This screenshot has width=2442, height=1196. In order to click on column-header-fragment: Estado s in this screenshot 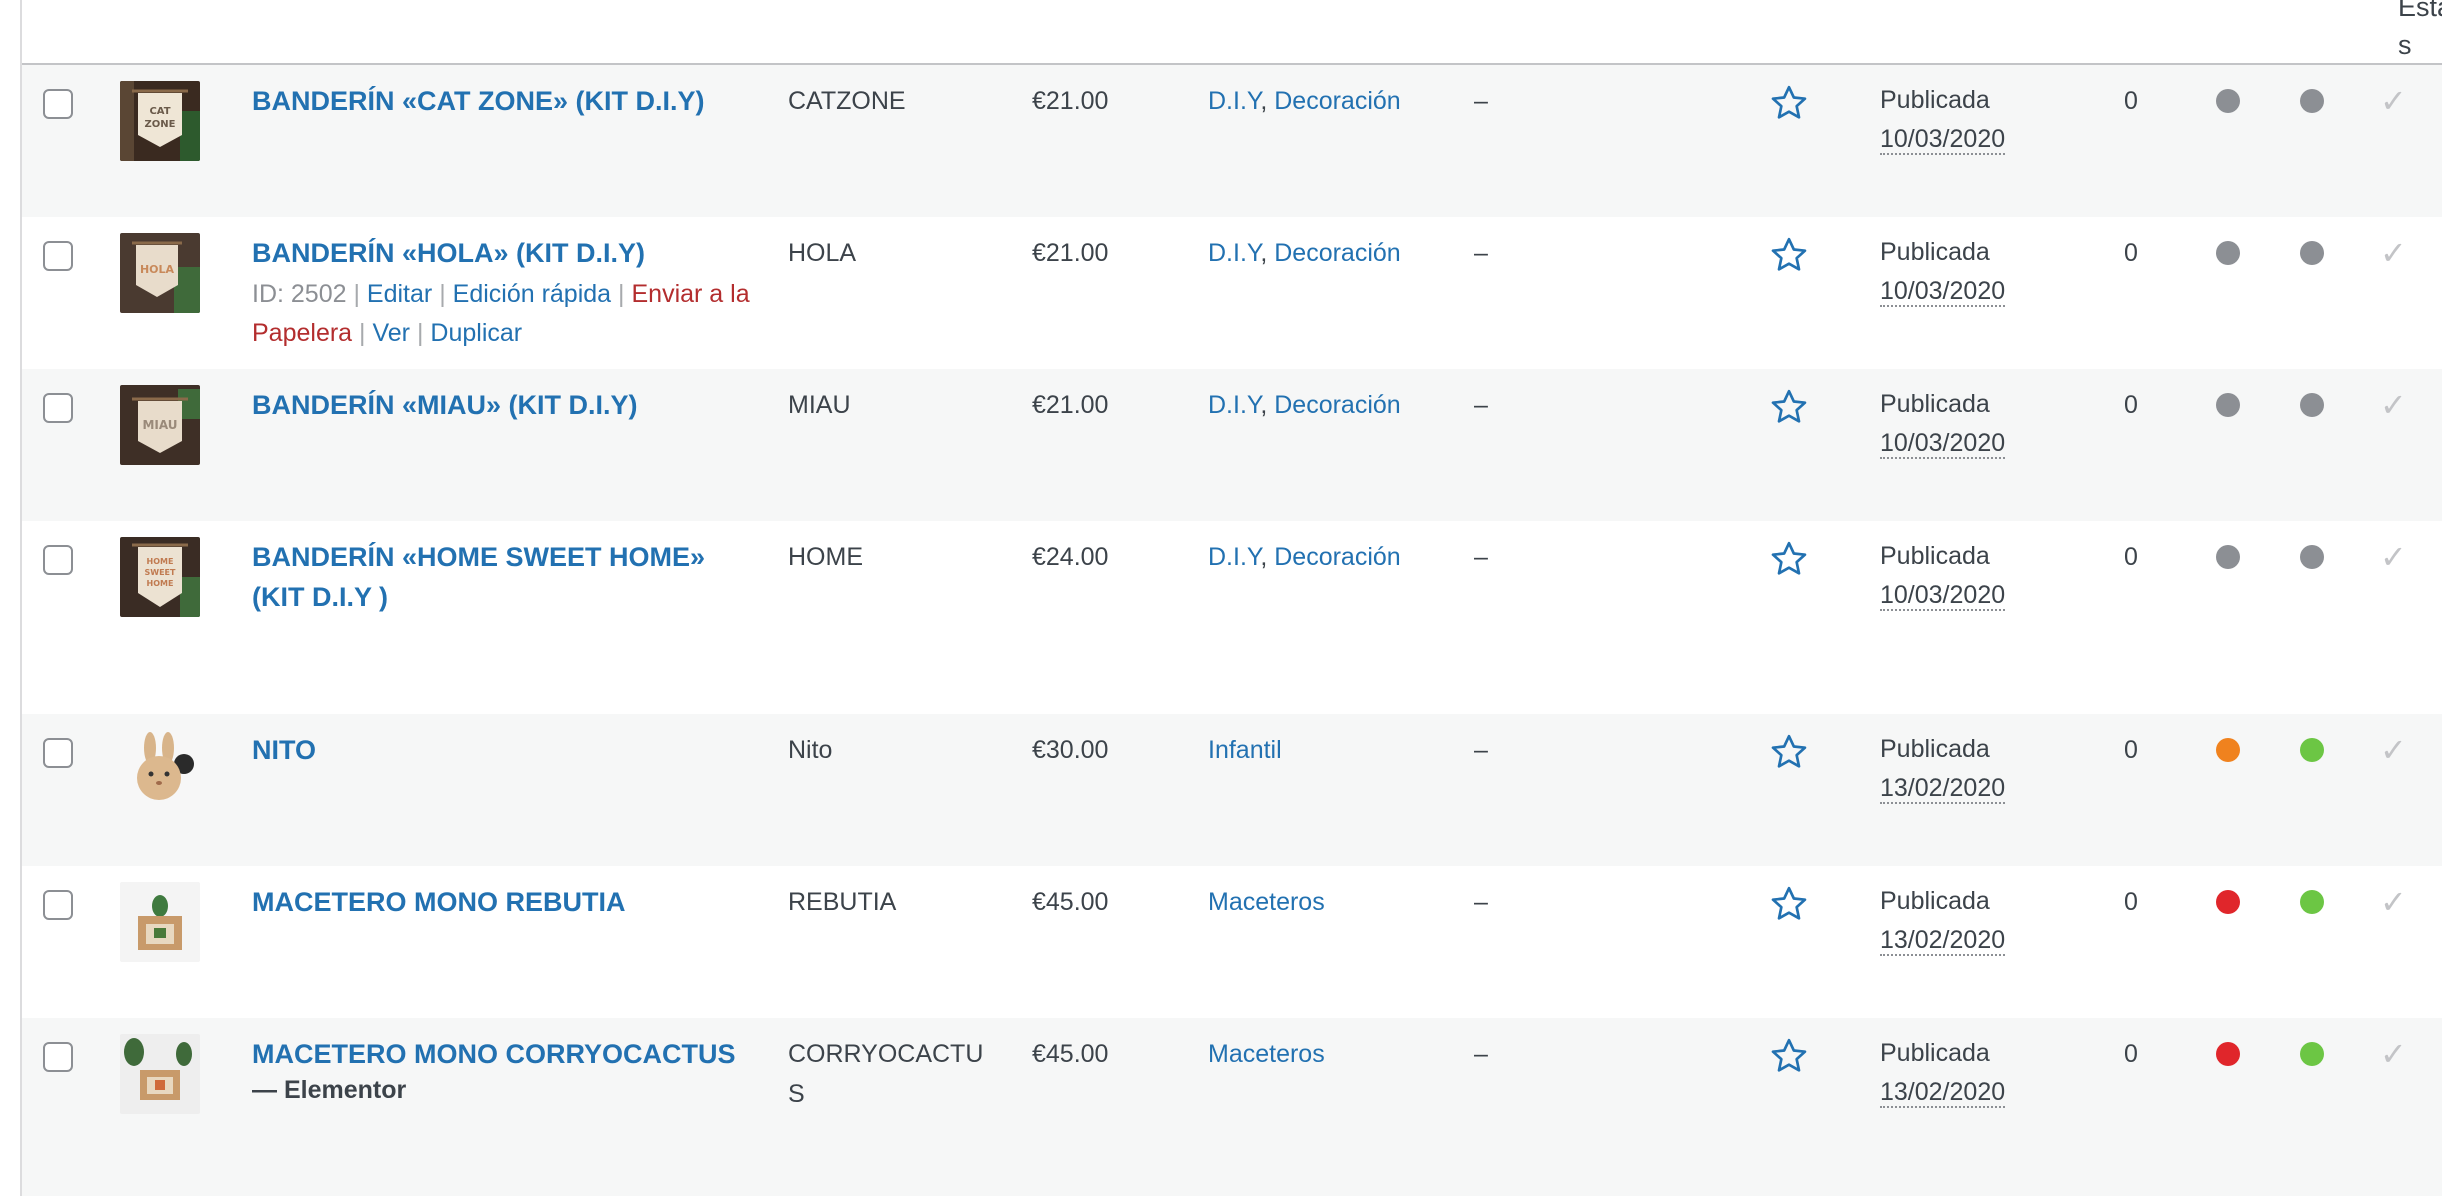, I will do `click(2420, 32)`.